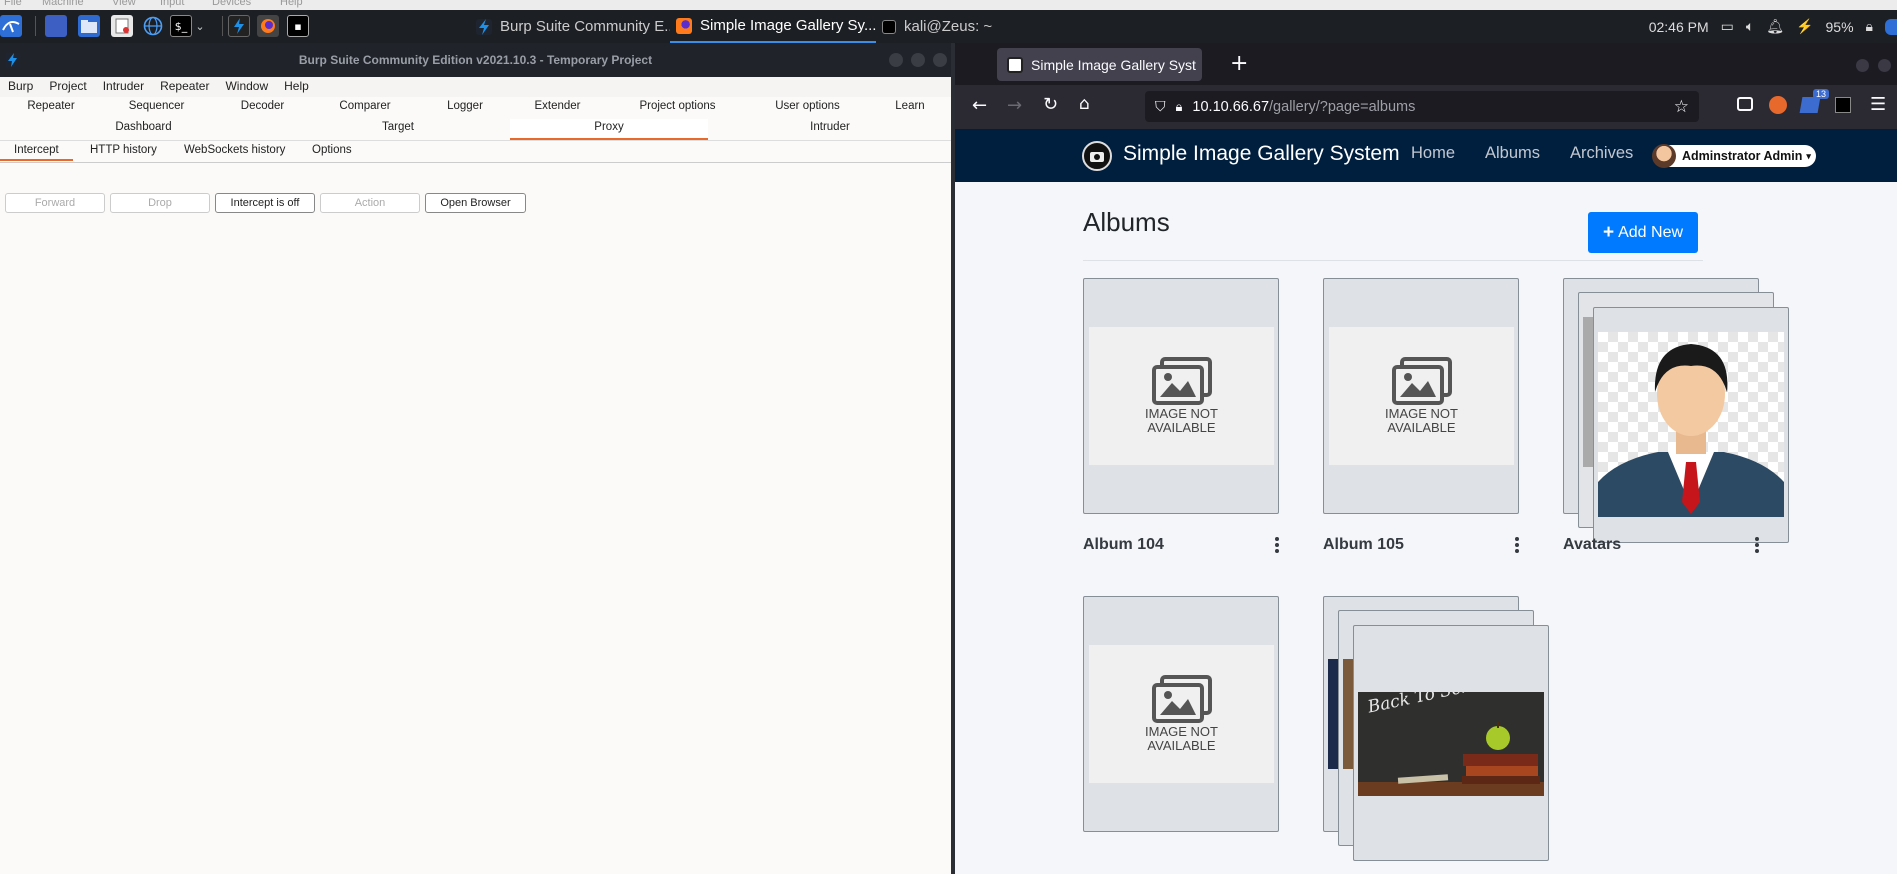  Describe the element at coordinates (918, 60) in the screenshot. I see `maximize-button` at that location.